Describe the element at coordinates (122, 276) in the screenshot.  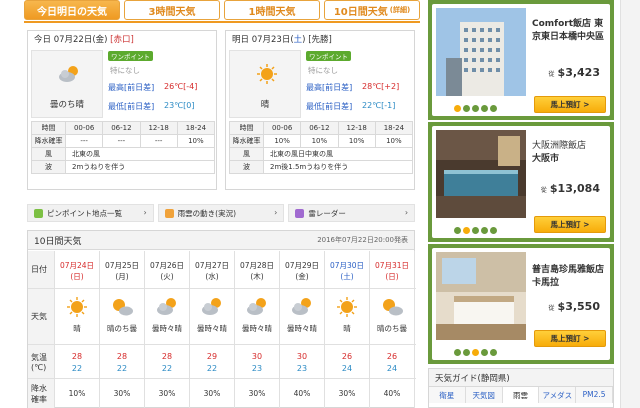
I see `day-weekday: (月)` at that location.